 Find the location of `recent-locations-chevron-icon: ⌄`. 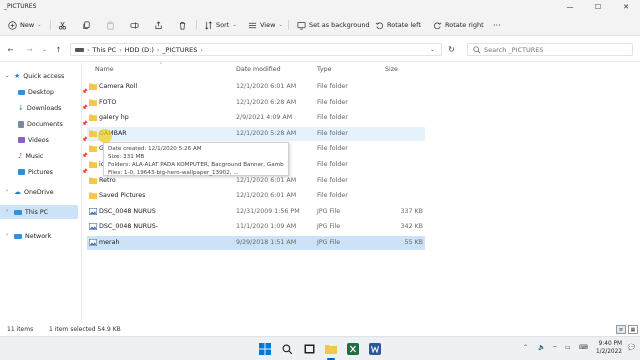

recent-locations-chevron-icon: ⌄ is located at coordinates (44, 49).